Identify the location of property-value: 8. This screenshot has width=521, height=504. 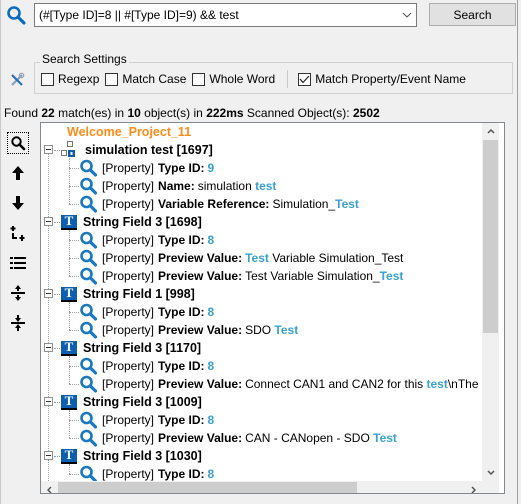
(210, 366).